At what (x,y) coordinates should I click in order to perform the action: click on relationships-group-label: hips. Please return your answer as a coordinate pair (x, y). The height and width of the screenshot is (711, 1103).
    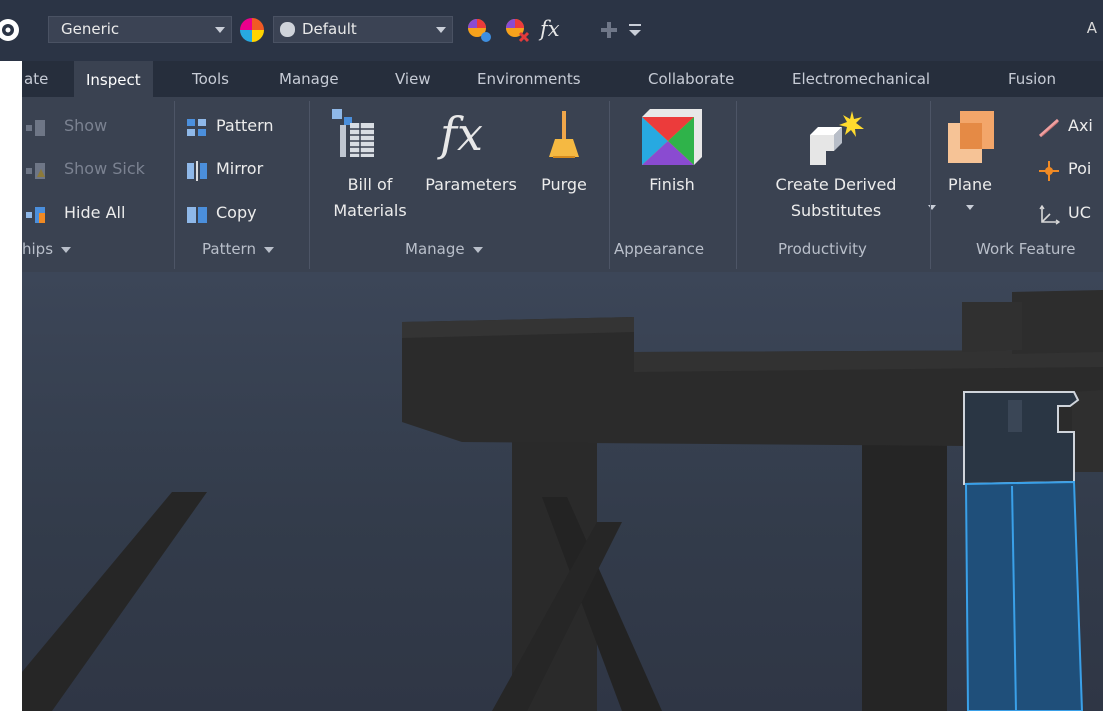
    Looking at the image, I should click on (47, 249).